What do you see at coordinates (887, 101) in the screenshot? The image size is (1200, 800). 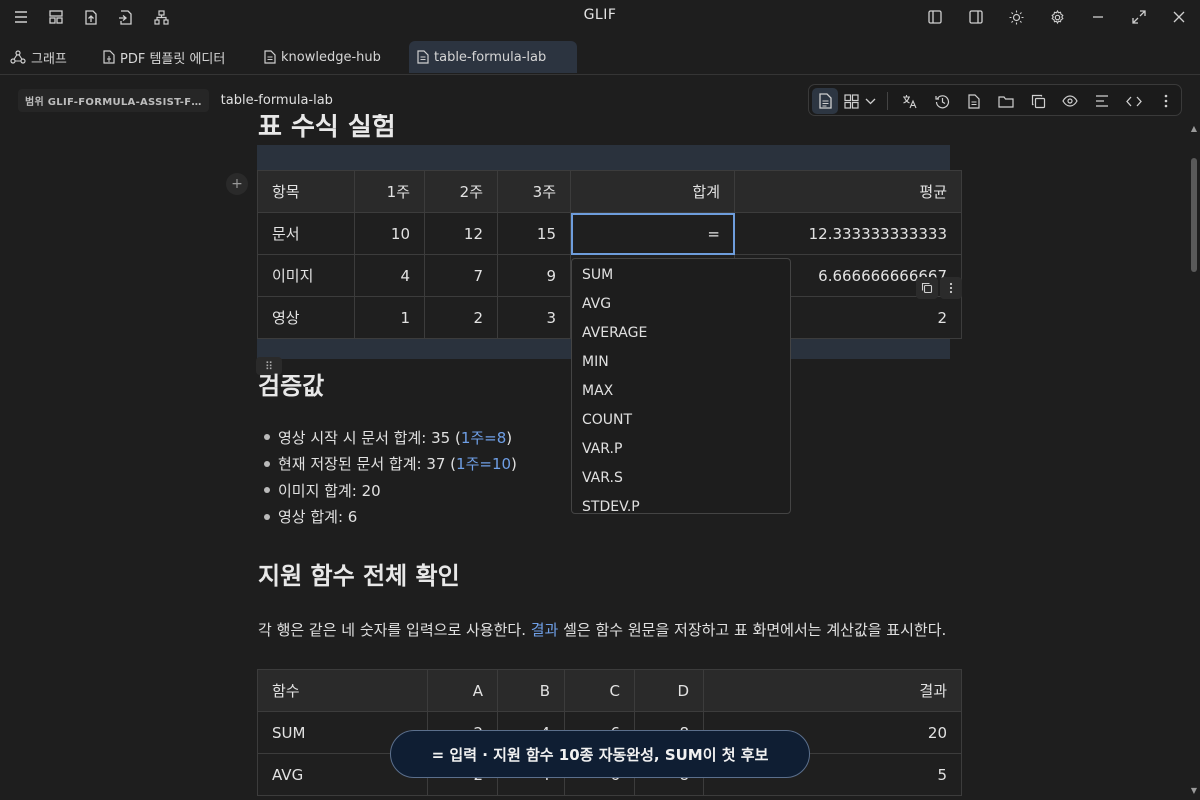 I see `toolbar-divider` at bounding box center [887, 101].